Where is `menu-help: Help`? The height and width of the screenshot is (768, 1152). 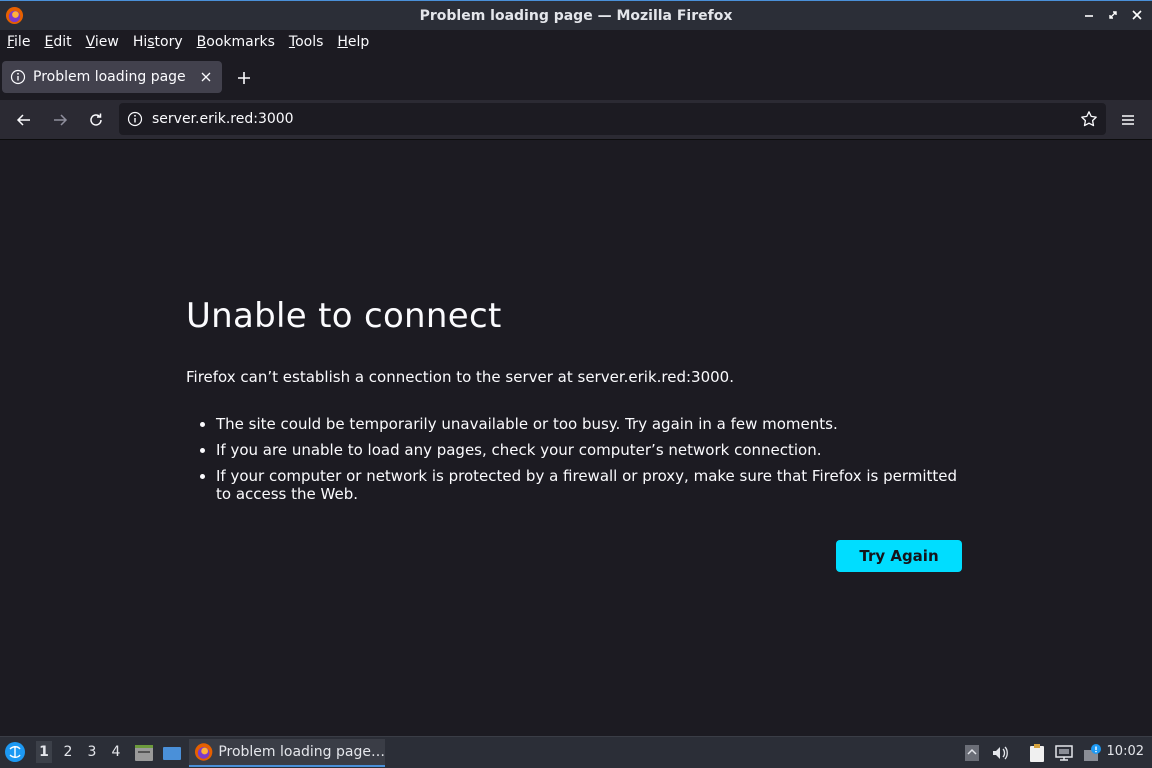 menu-help: Help is located at coordinates (353, 42).